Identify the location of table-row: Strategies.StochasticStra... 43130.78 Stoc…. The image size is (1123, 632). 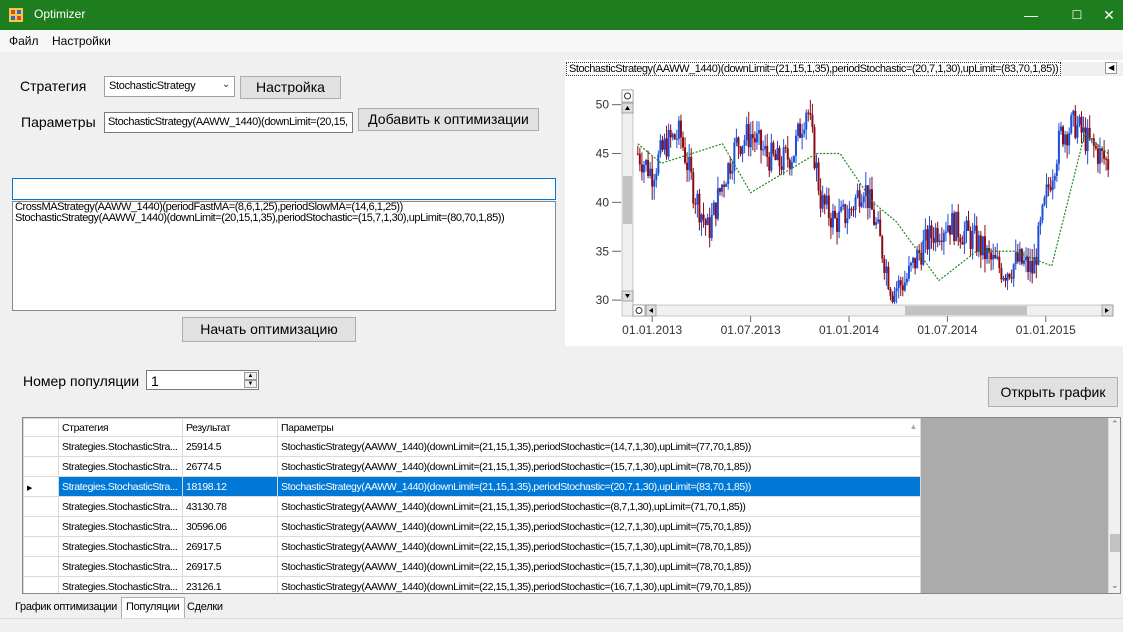
(472, 506).